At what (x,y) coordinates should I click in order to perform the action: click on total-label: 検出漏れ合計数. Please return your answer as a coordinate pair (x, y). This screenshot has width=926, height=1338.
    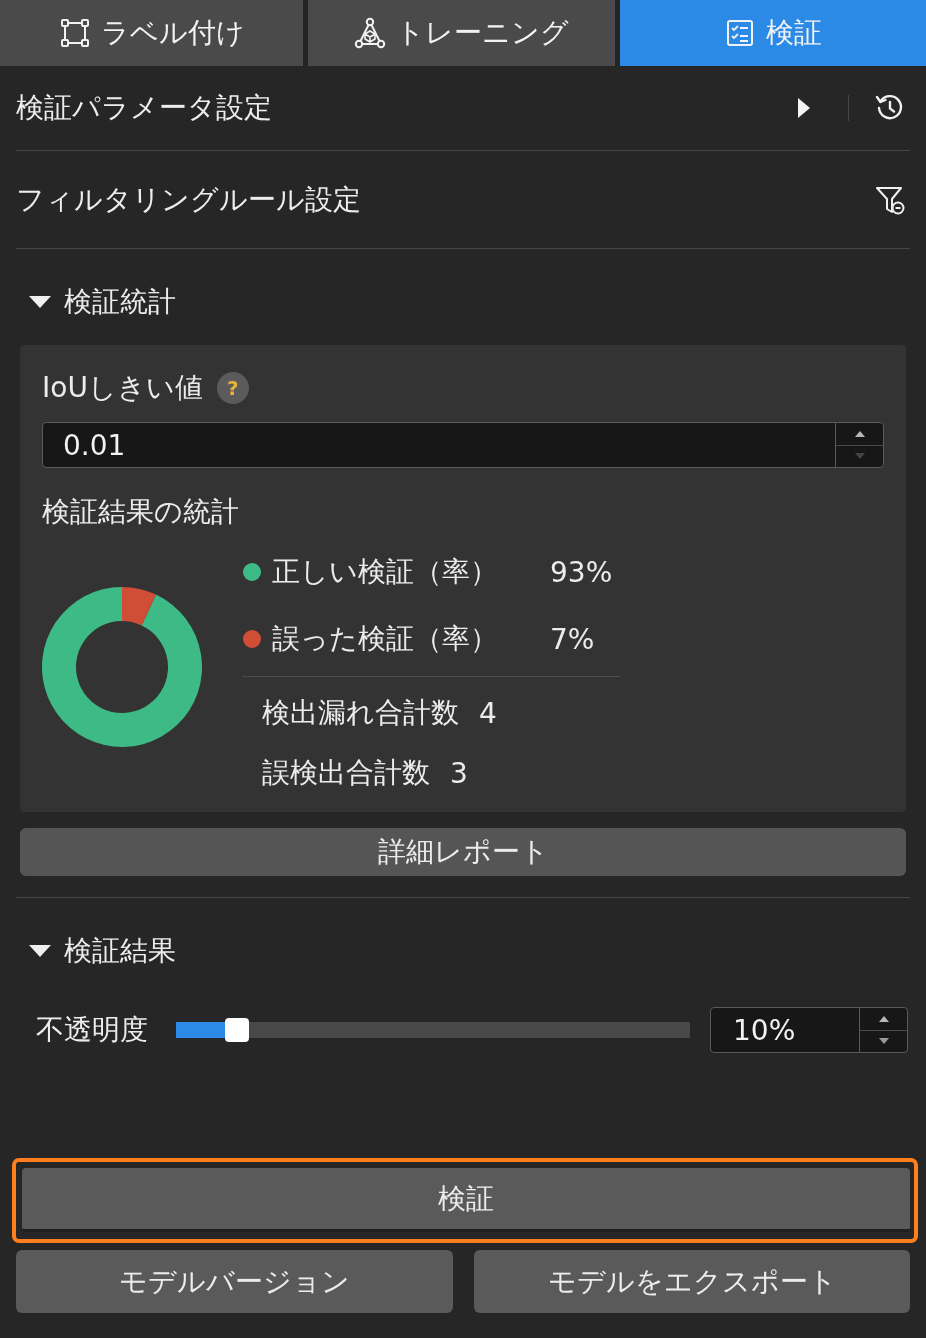
    Looking at the image, I should click on (360, 713).